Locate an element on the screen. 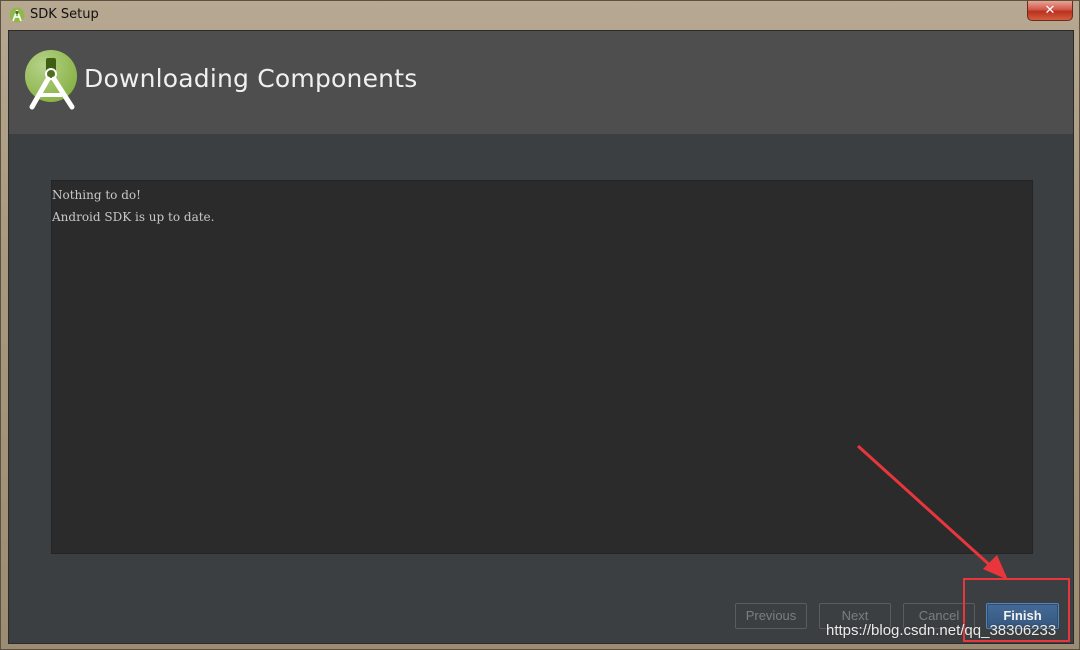 The width and height of the screenshot is (1080, 650). android-studio-logo-icon is located at coordinates (51, 80).